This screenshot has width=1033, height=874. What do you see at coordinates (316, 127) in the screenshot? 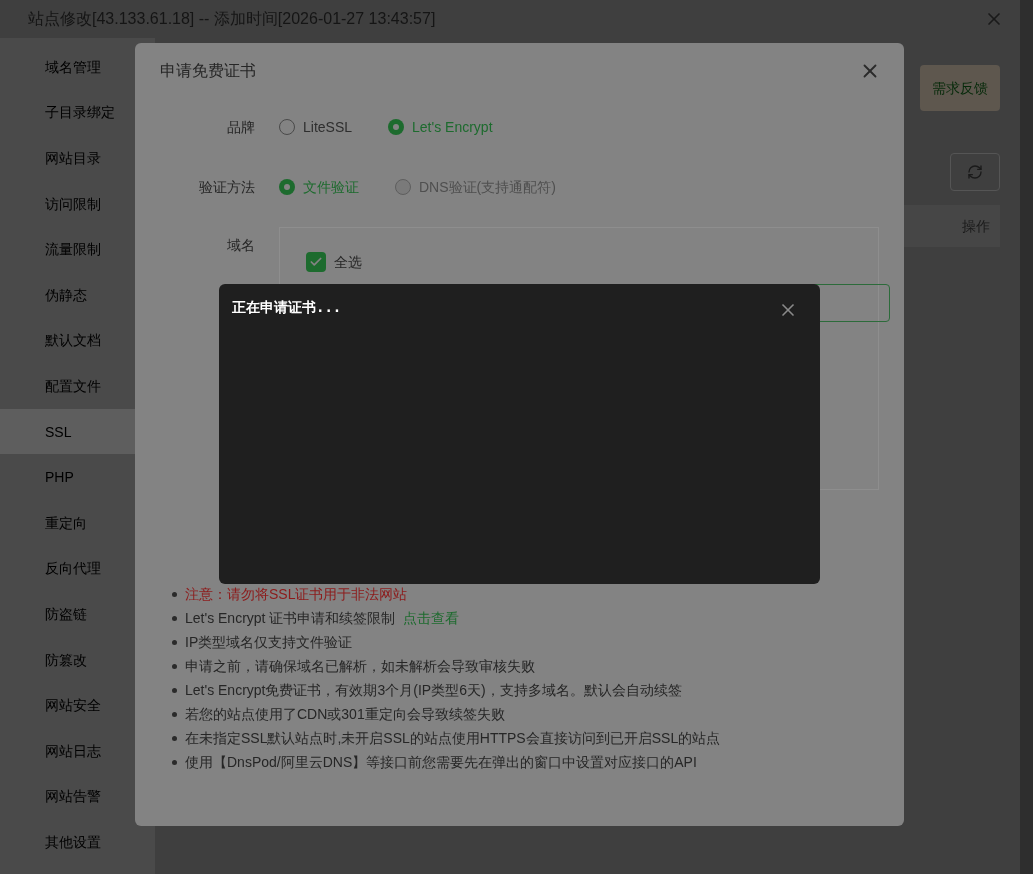
I see `radio-option: LiteSSL` at bounding box center [316, 127].